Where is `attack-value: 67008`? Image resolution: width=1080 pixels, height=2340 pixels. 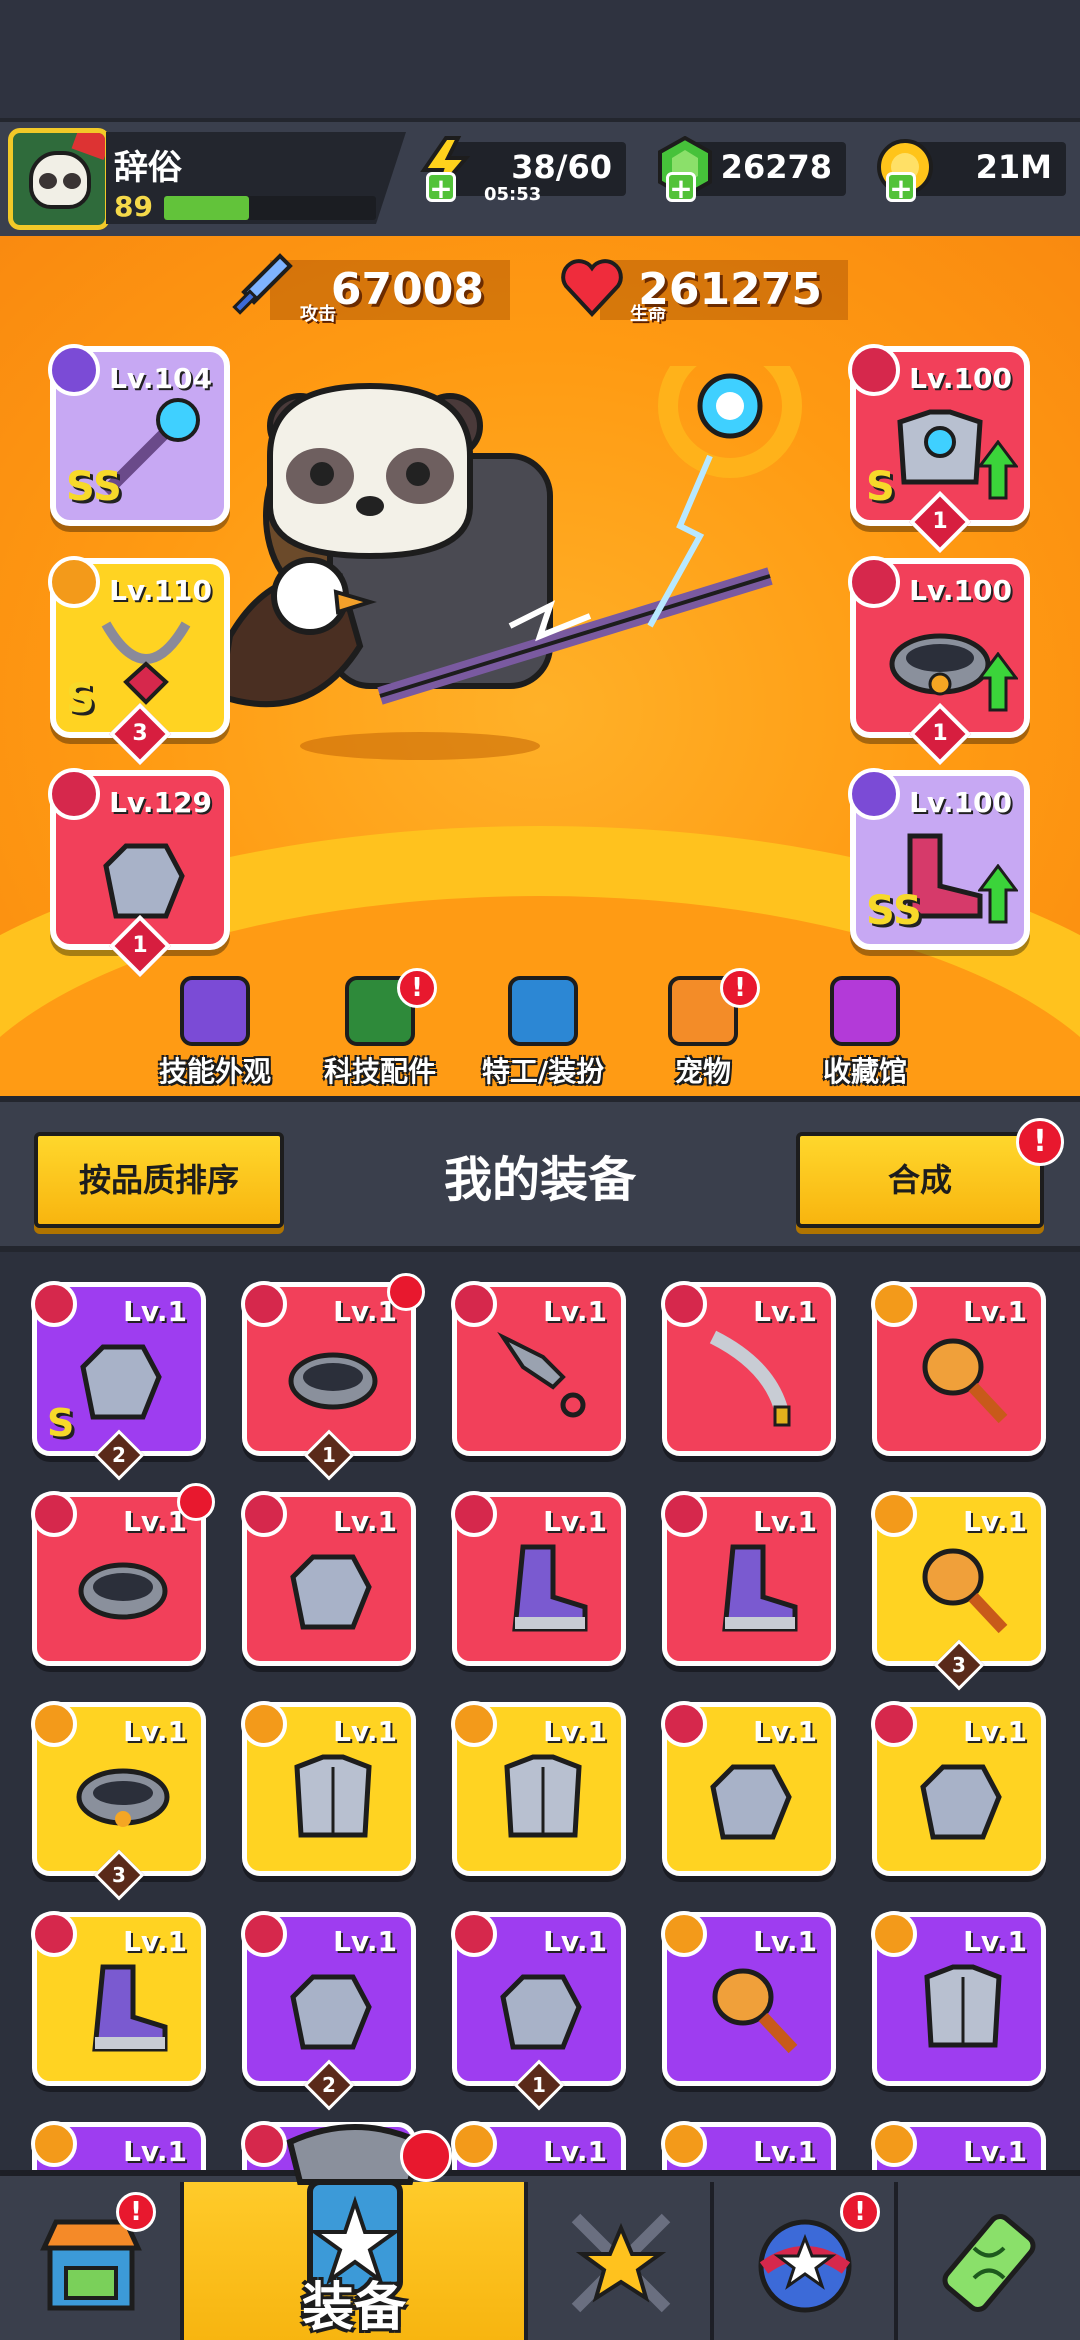
attack-value: 67008 is located at coordinates (407, 289).